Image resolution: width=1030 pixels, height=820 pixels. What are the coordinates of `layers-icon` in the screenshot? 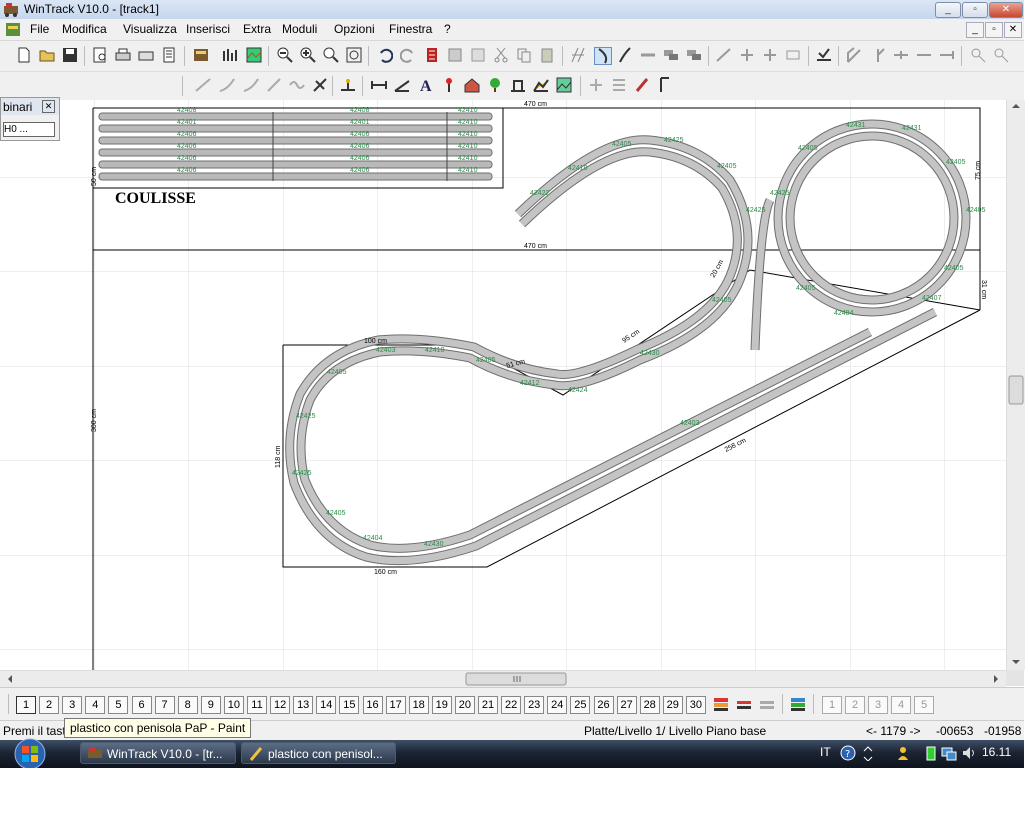 It's located at (721, 704).